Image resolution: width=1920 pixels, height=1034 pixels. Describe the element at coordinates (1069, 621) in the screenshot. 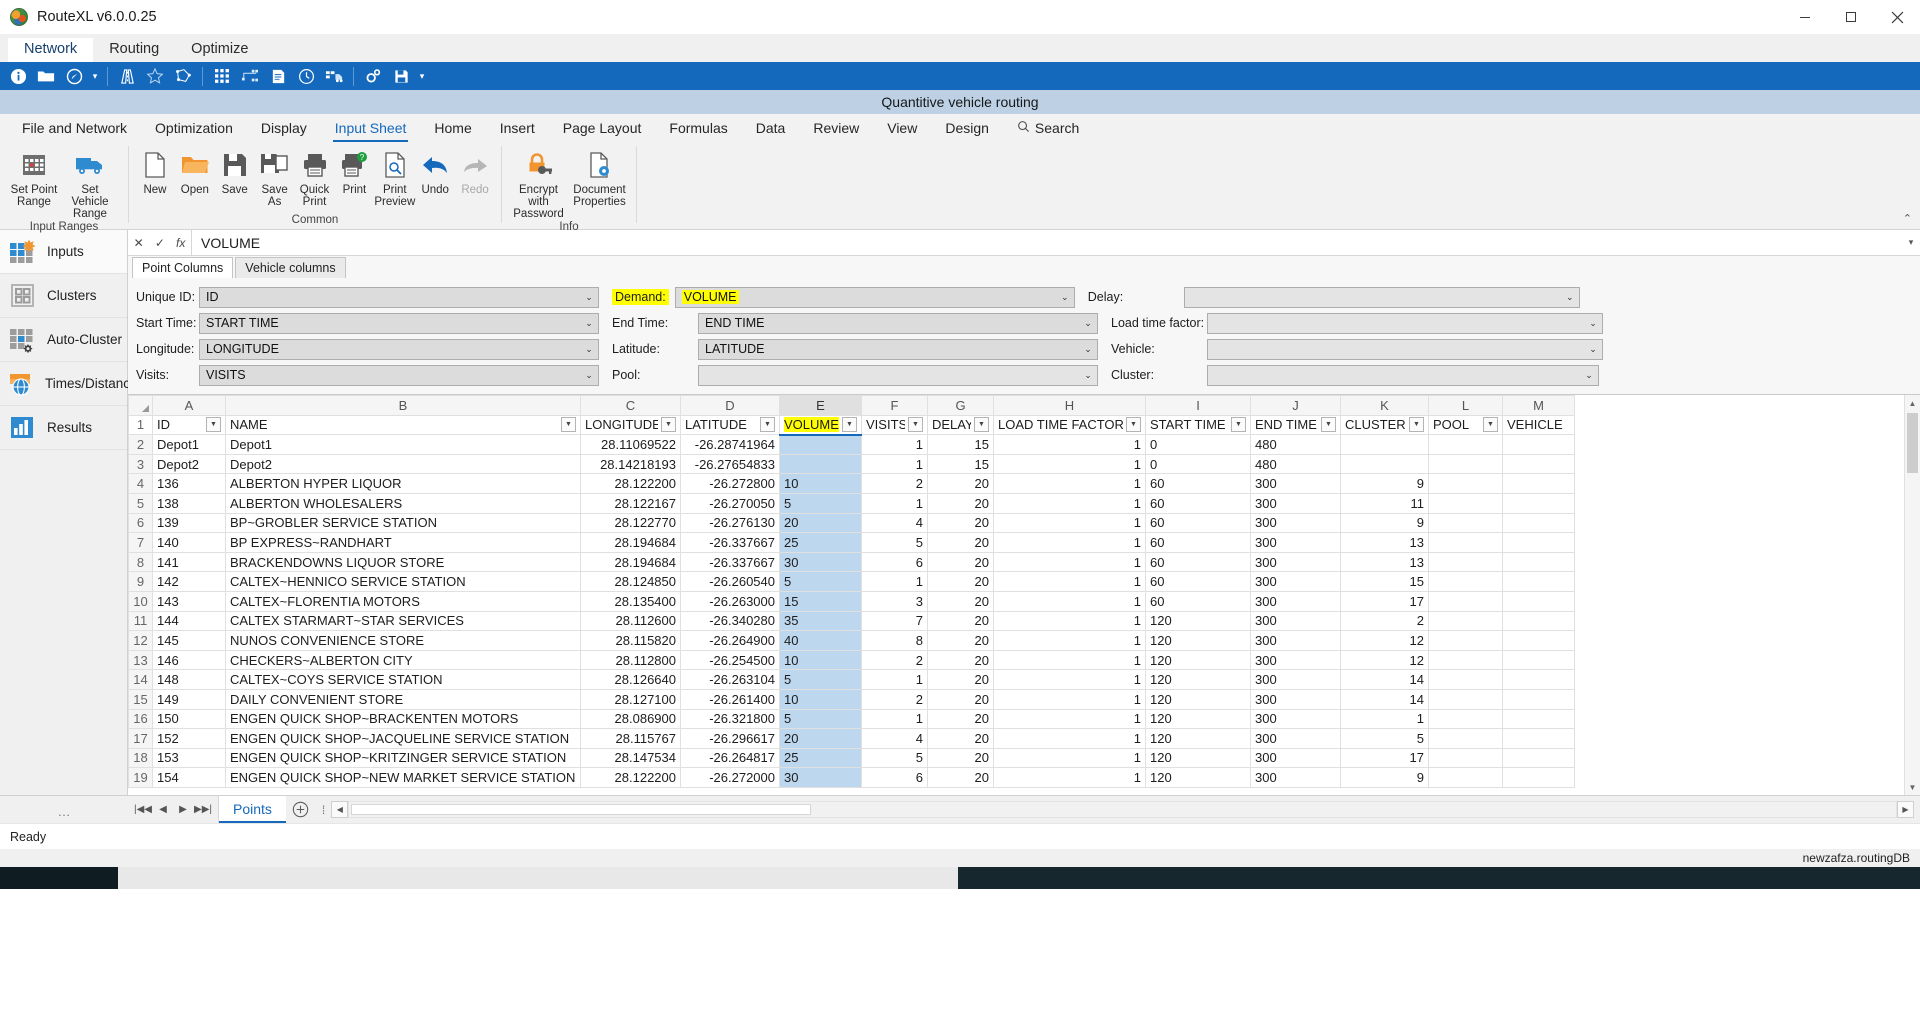

I see `cell-r11-cH: 1` at that location.